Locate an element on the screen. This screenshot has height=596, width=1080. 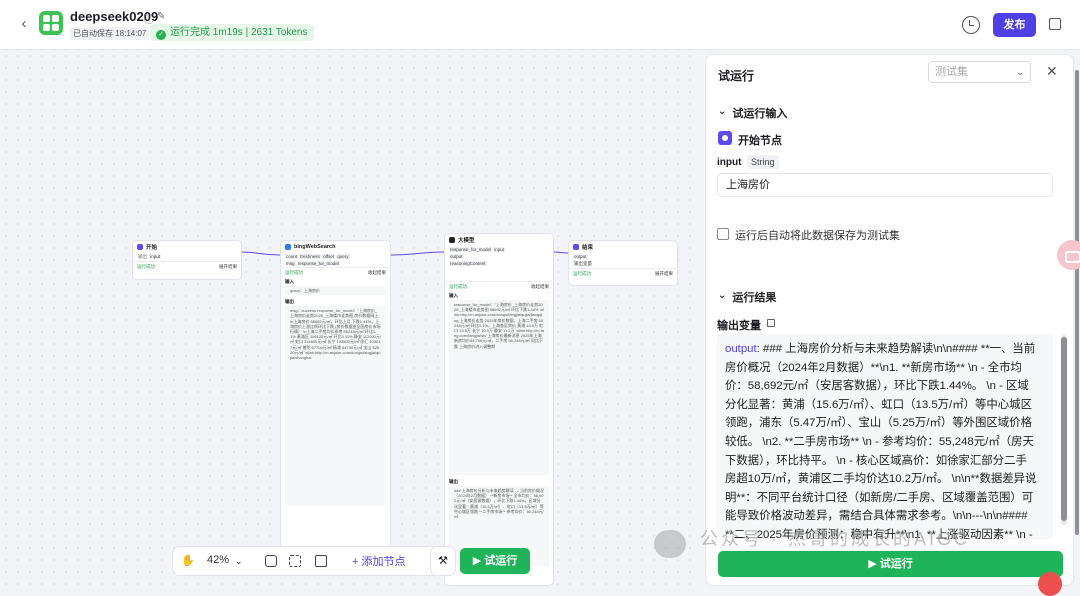
end-node-status: 运行成功 is located at coordinates (582, 273).